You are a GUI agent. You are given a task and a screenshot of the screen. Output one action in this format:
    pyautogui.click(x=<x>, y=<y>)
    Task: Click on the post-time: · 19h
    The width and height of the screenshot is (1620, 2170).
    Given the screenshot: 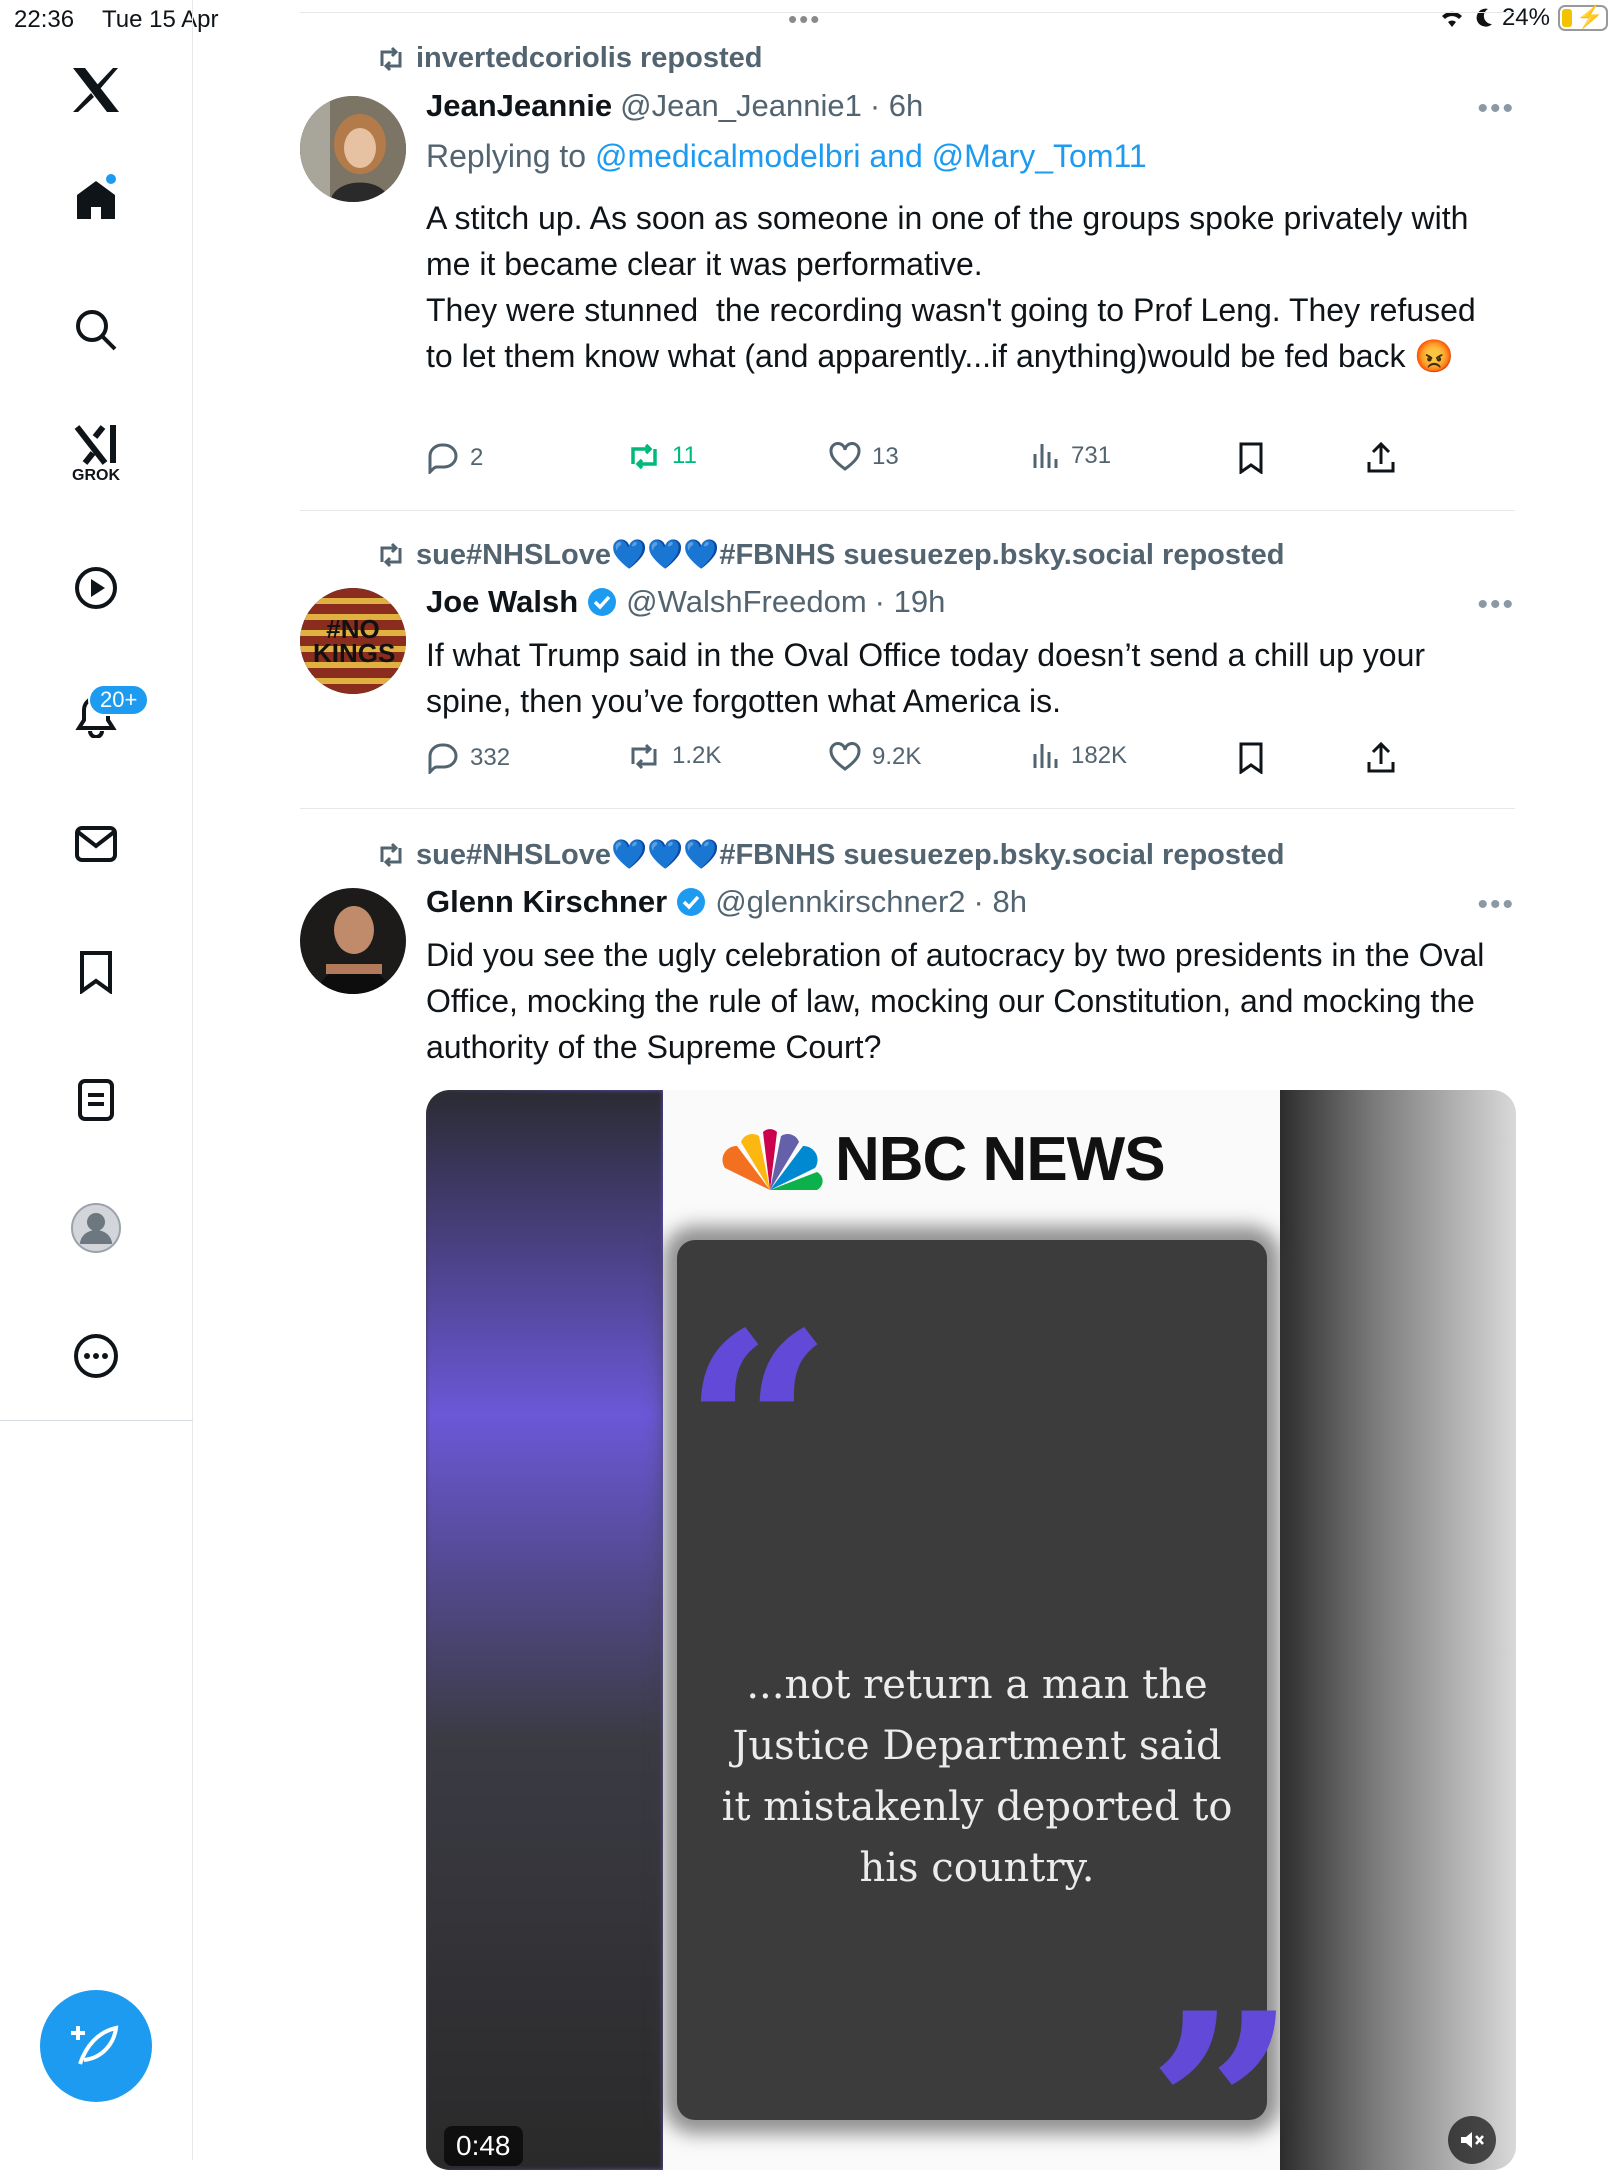 What is the action you would take?
    pyautogui.click(x=910, y=602)
    